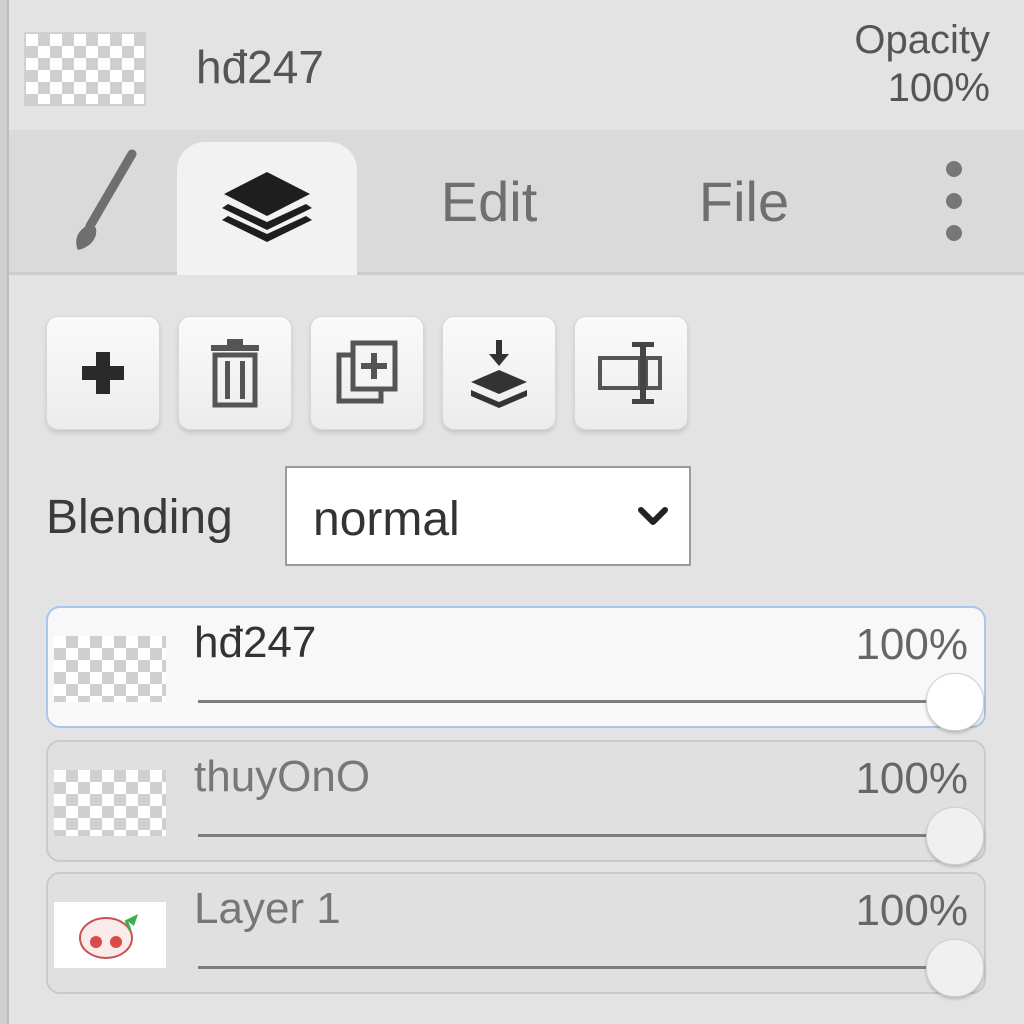  What do you see at coordinates (938, 88) in the screenshot?
I see `opacity-value: 100%` at bounding box center [938, 88].